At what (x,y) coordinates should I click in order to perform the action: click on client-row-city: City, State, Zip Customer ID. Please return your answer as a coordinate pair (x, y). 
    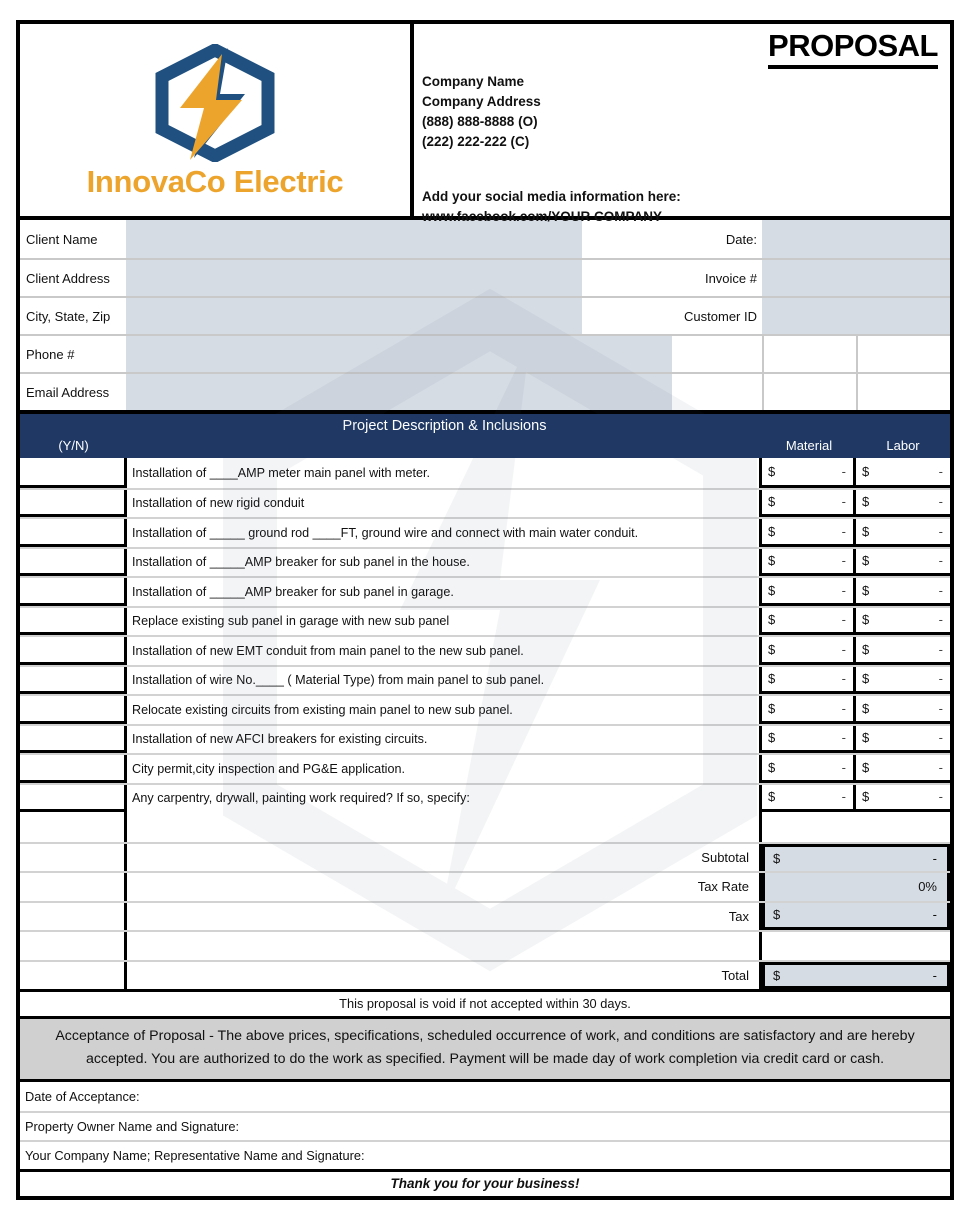
    Looking at the image, I should click on (485, 315).